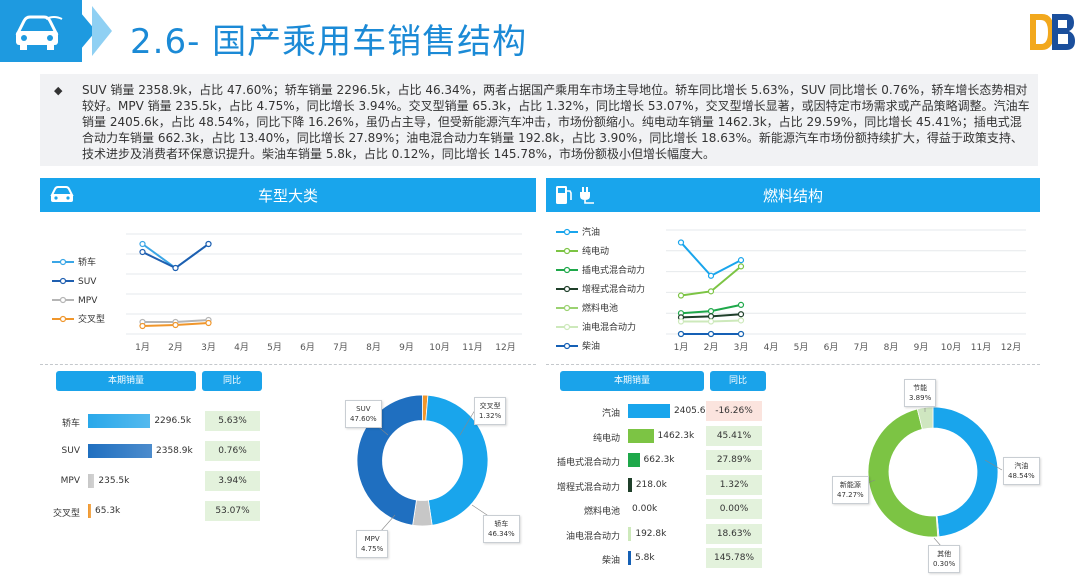 The height and width of the screenshot is (577, 1080). What do you see at coordinates (1021, 471) in the screenshot?
I see `donut-callout: 汽油 48.54%` at bounding box center [1021, 471].